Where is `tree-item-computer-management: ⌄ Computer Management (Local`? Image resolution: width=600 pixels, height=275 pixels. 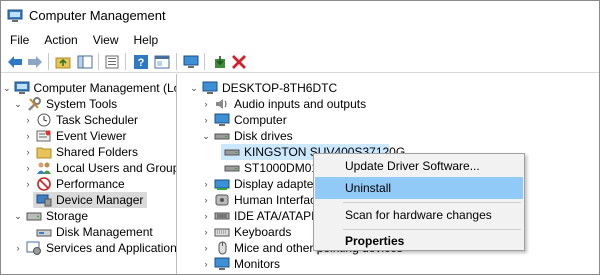 tree-item-computer-management: ⌄ Computer Management (Local is located at coordinates (89, 88).